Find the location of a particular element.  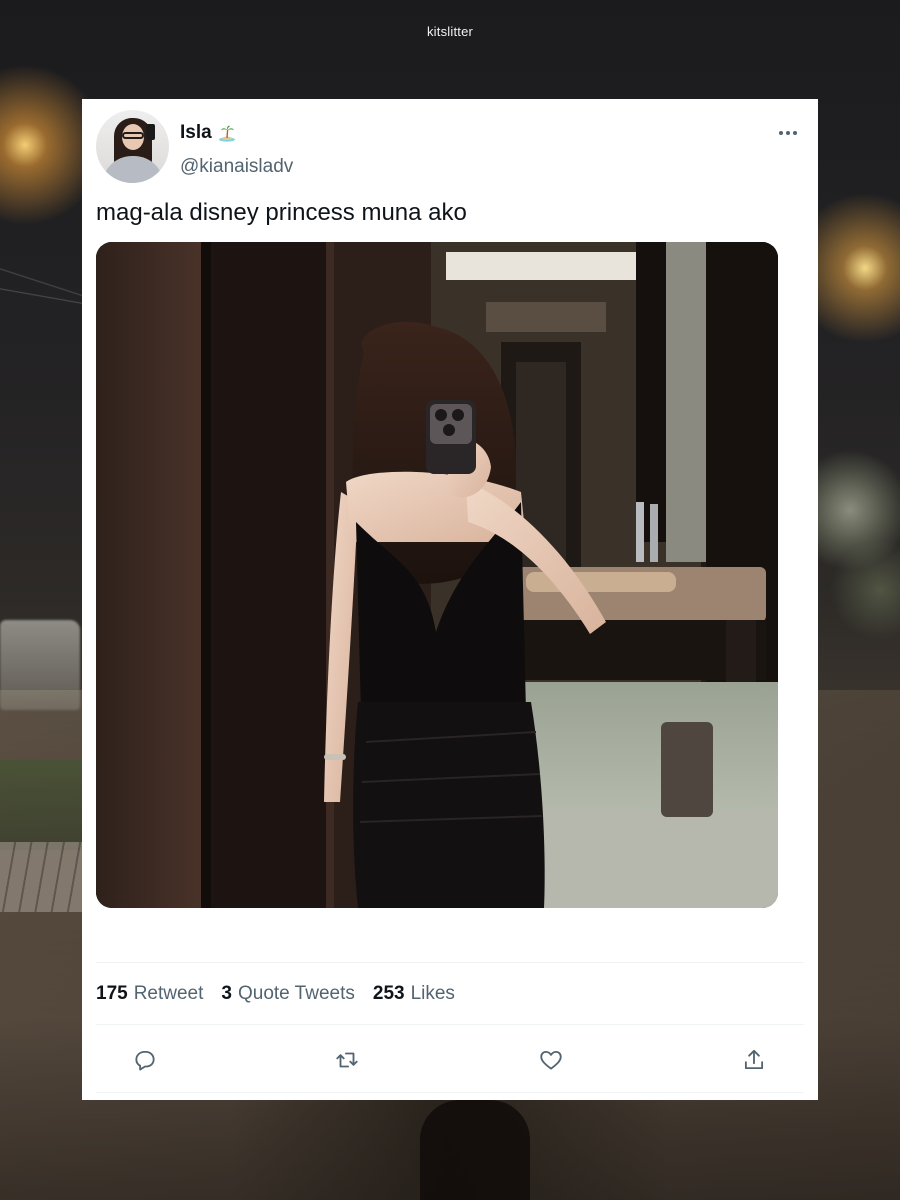

likes-count: 253 is located at coordinates (388, 993).